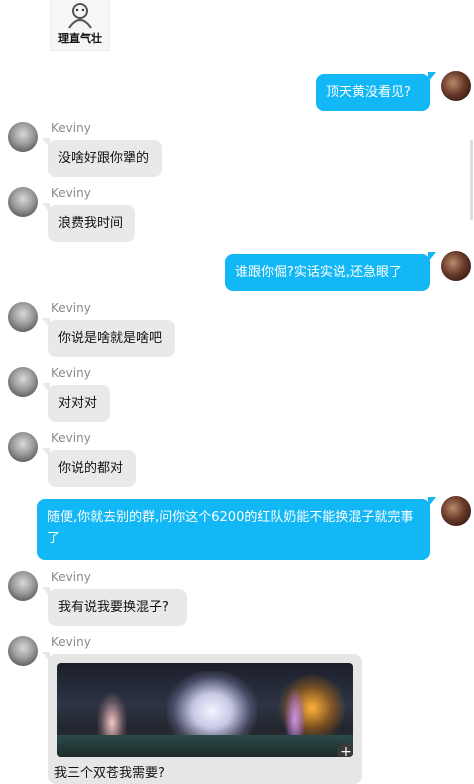 The height and width of the screenshot is (784, 474). Describe the element at coordinates (76, 402) in the screenshot. I see `message-bubble-incoming: 对对对` at that location.